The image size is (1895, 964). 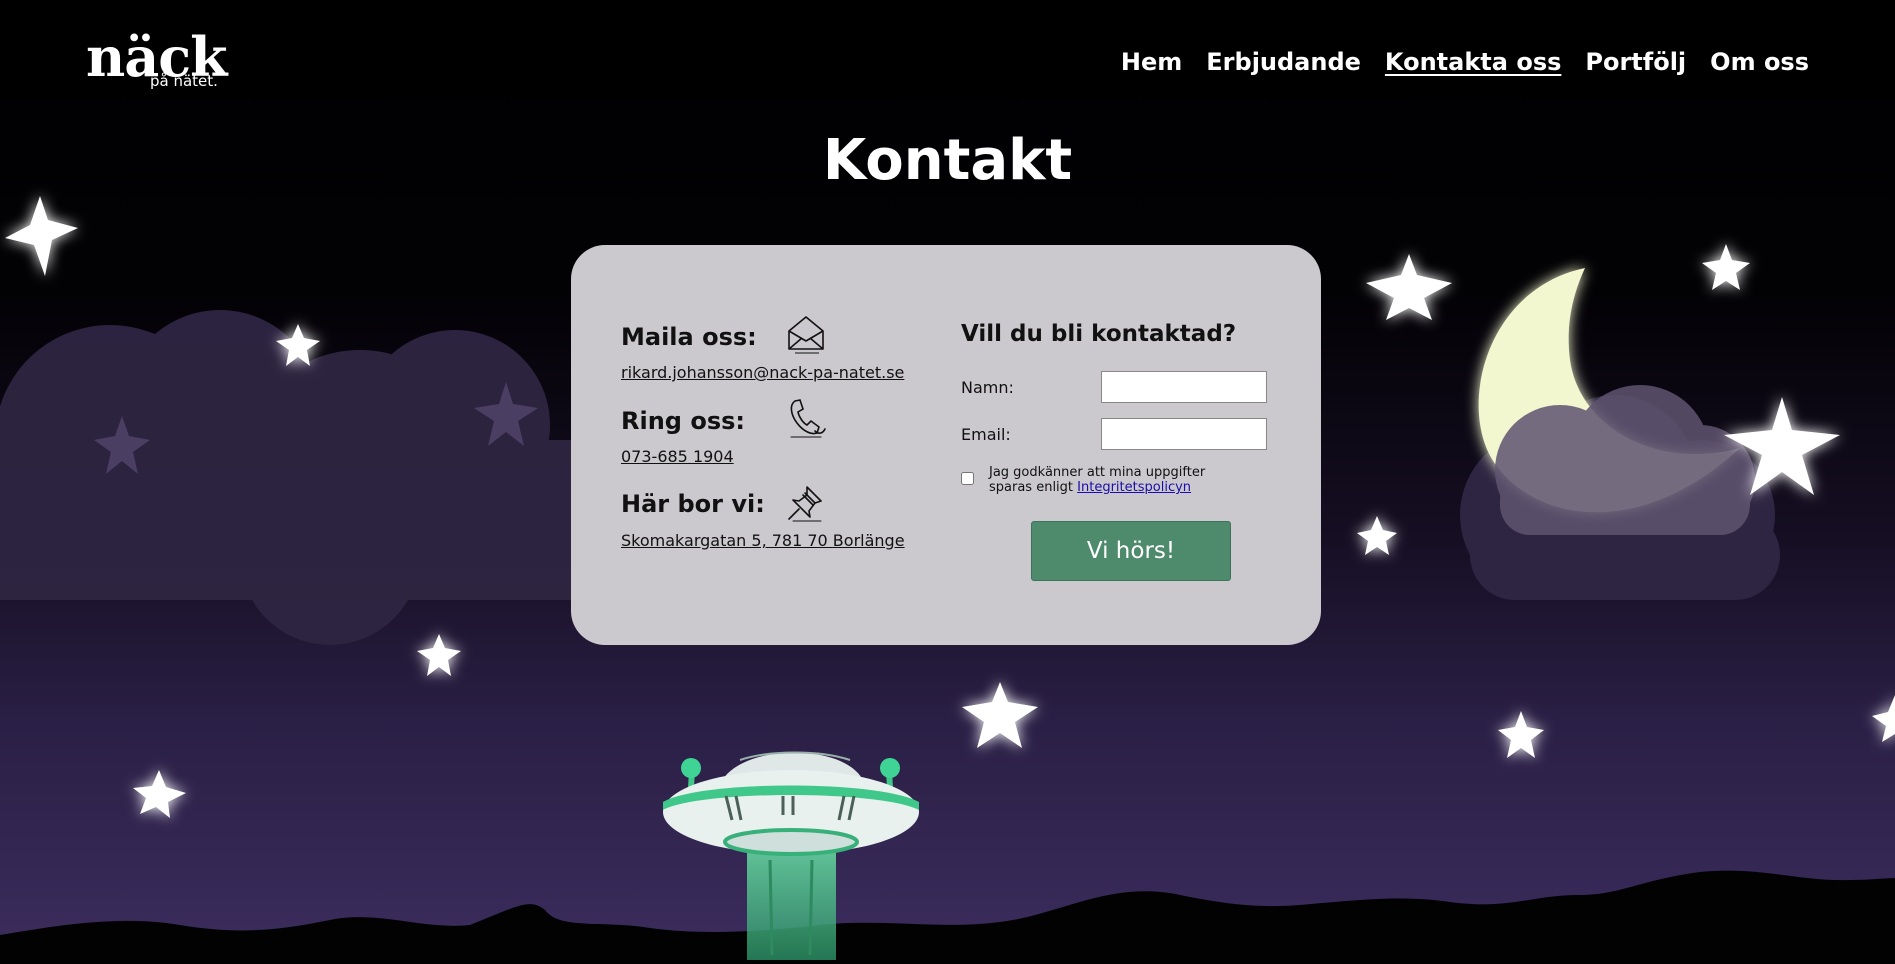 What do you see at coordinates (683, 421) in the screenshot?
I see `phone-heading: Ring oss:` at bounding box center [683, 421].